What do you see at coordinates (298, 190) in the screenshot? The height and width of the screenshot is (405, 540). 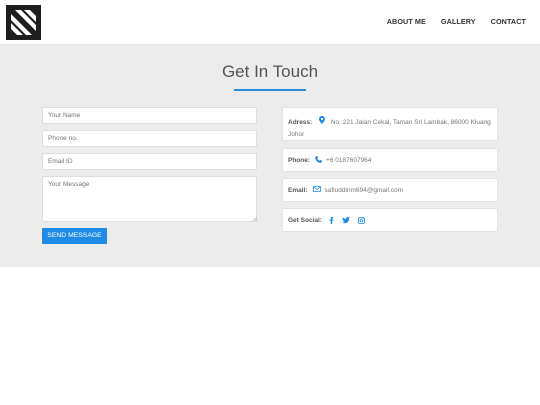 I see `email-label: Email:` at bounding box center [298, 190].